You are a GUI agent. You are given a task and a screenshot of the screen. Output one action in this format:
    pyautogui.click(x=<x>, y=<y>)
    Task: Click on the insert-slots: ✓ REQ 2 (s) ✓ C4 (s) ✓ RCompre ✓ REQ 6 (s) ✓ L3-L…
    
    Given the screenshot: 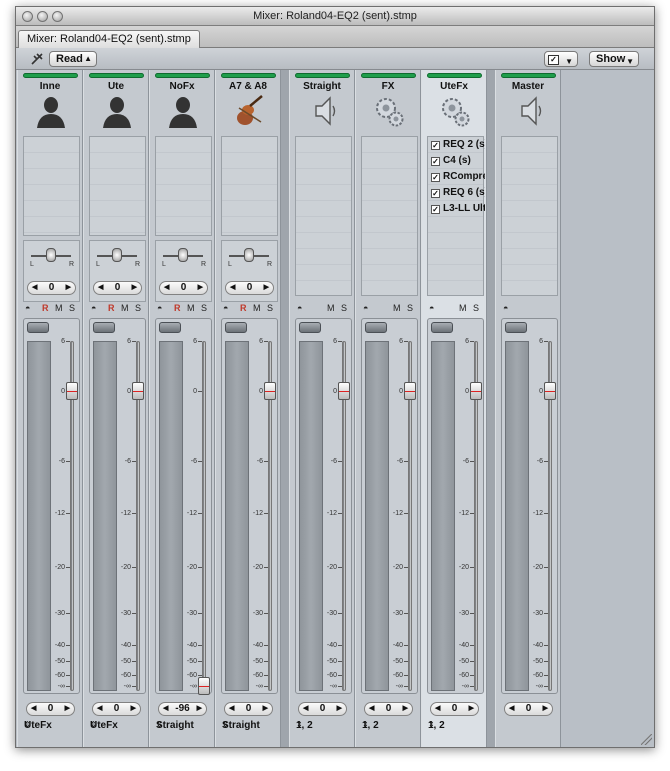 What is the action you would take?
    pyautogui.click(x=456, y=216)
    